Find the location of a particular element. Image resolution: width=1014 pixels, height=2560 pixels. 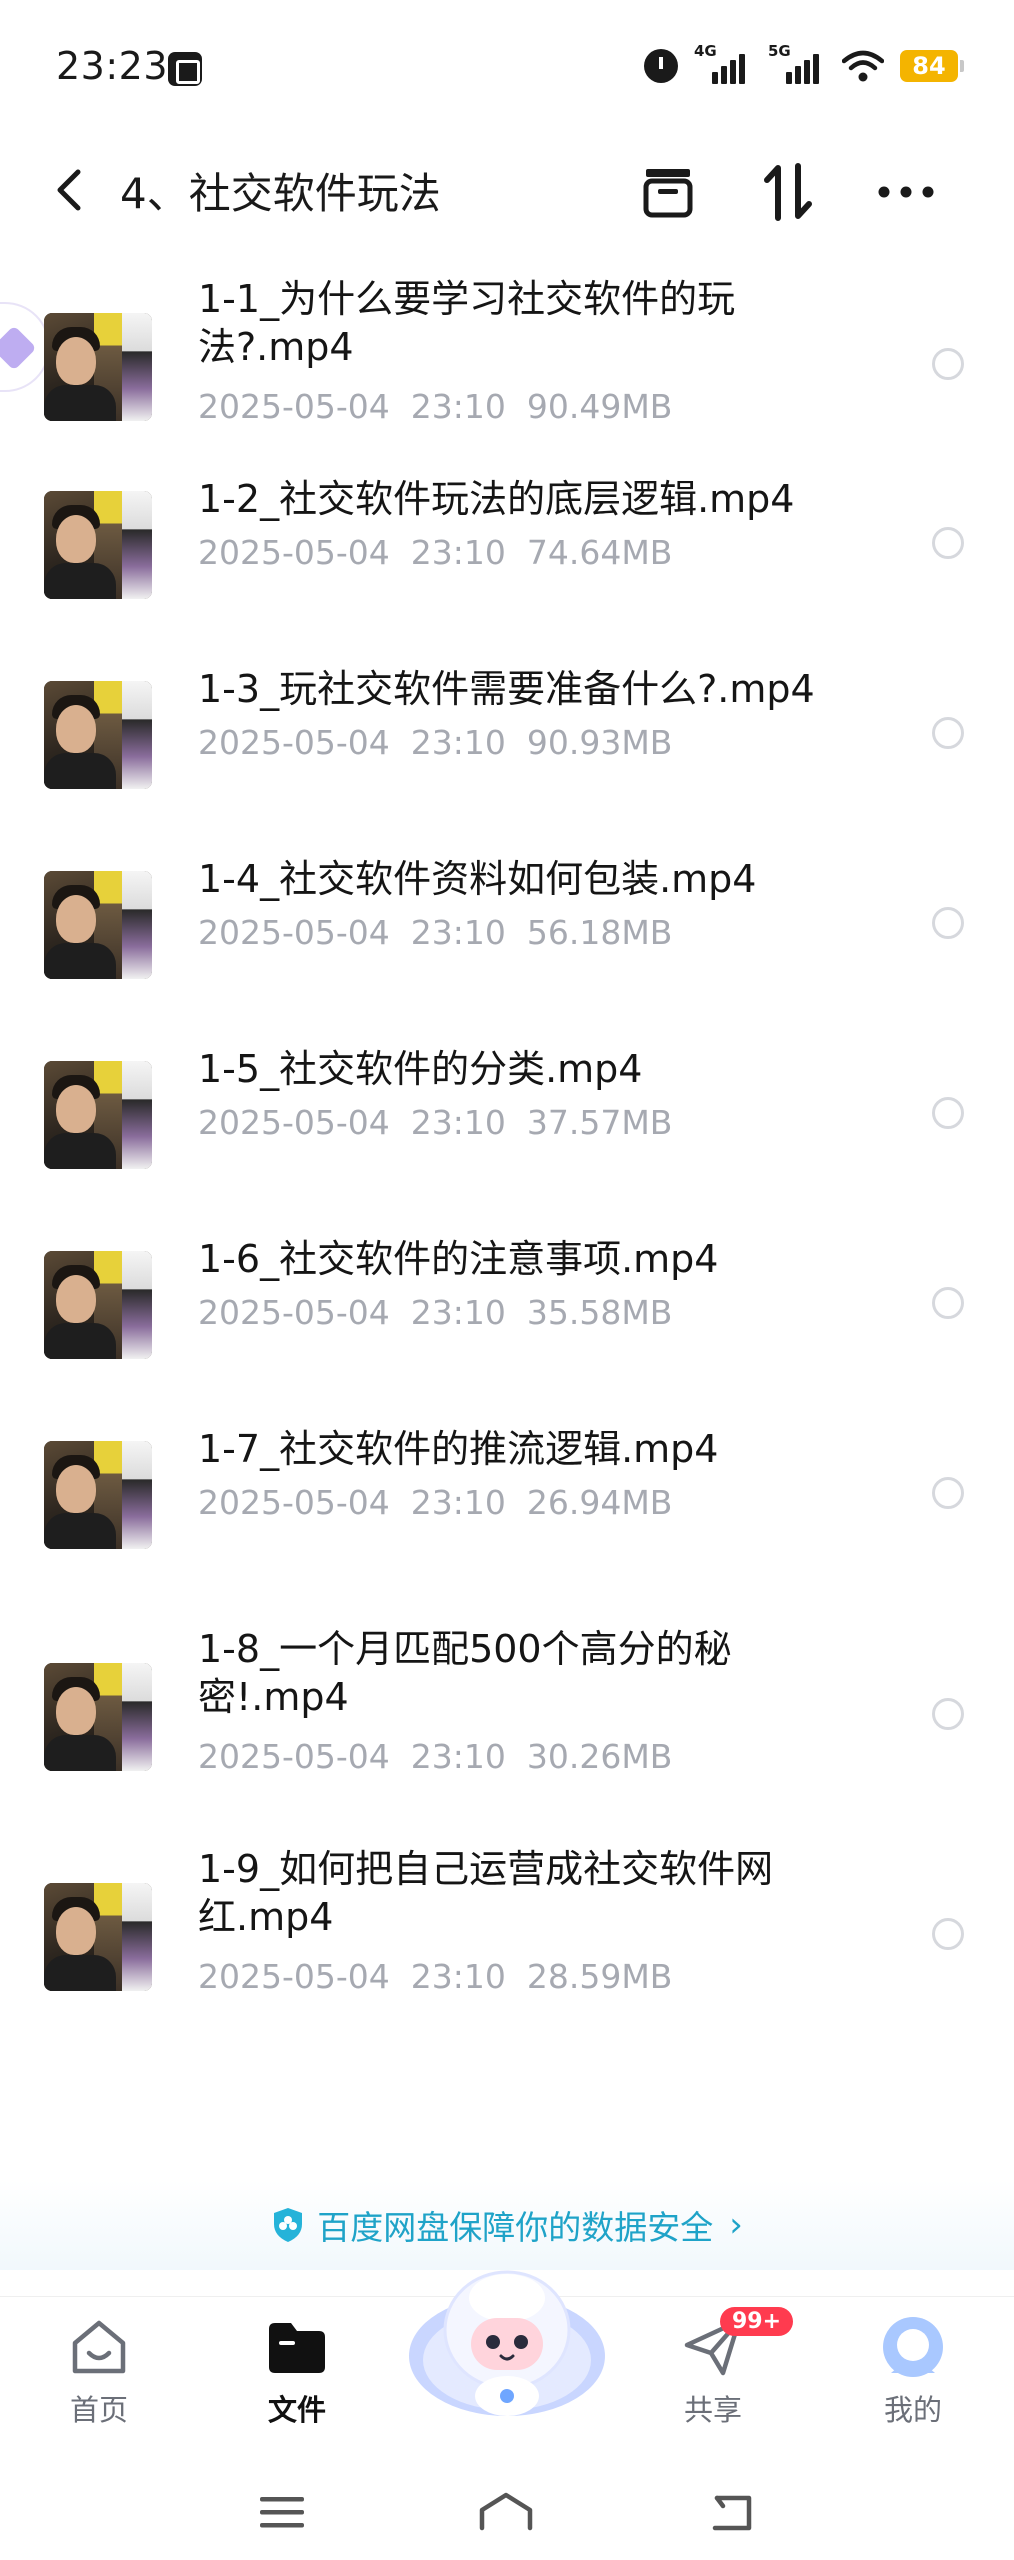

file-size: 56.18MB is located at coordinates (599, 932).